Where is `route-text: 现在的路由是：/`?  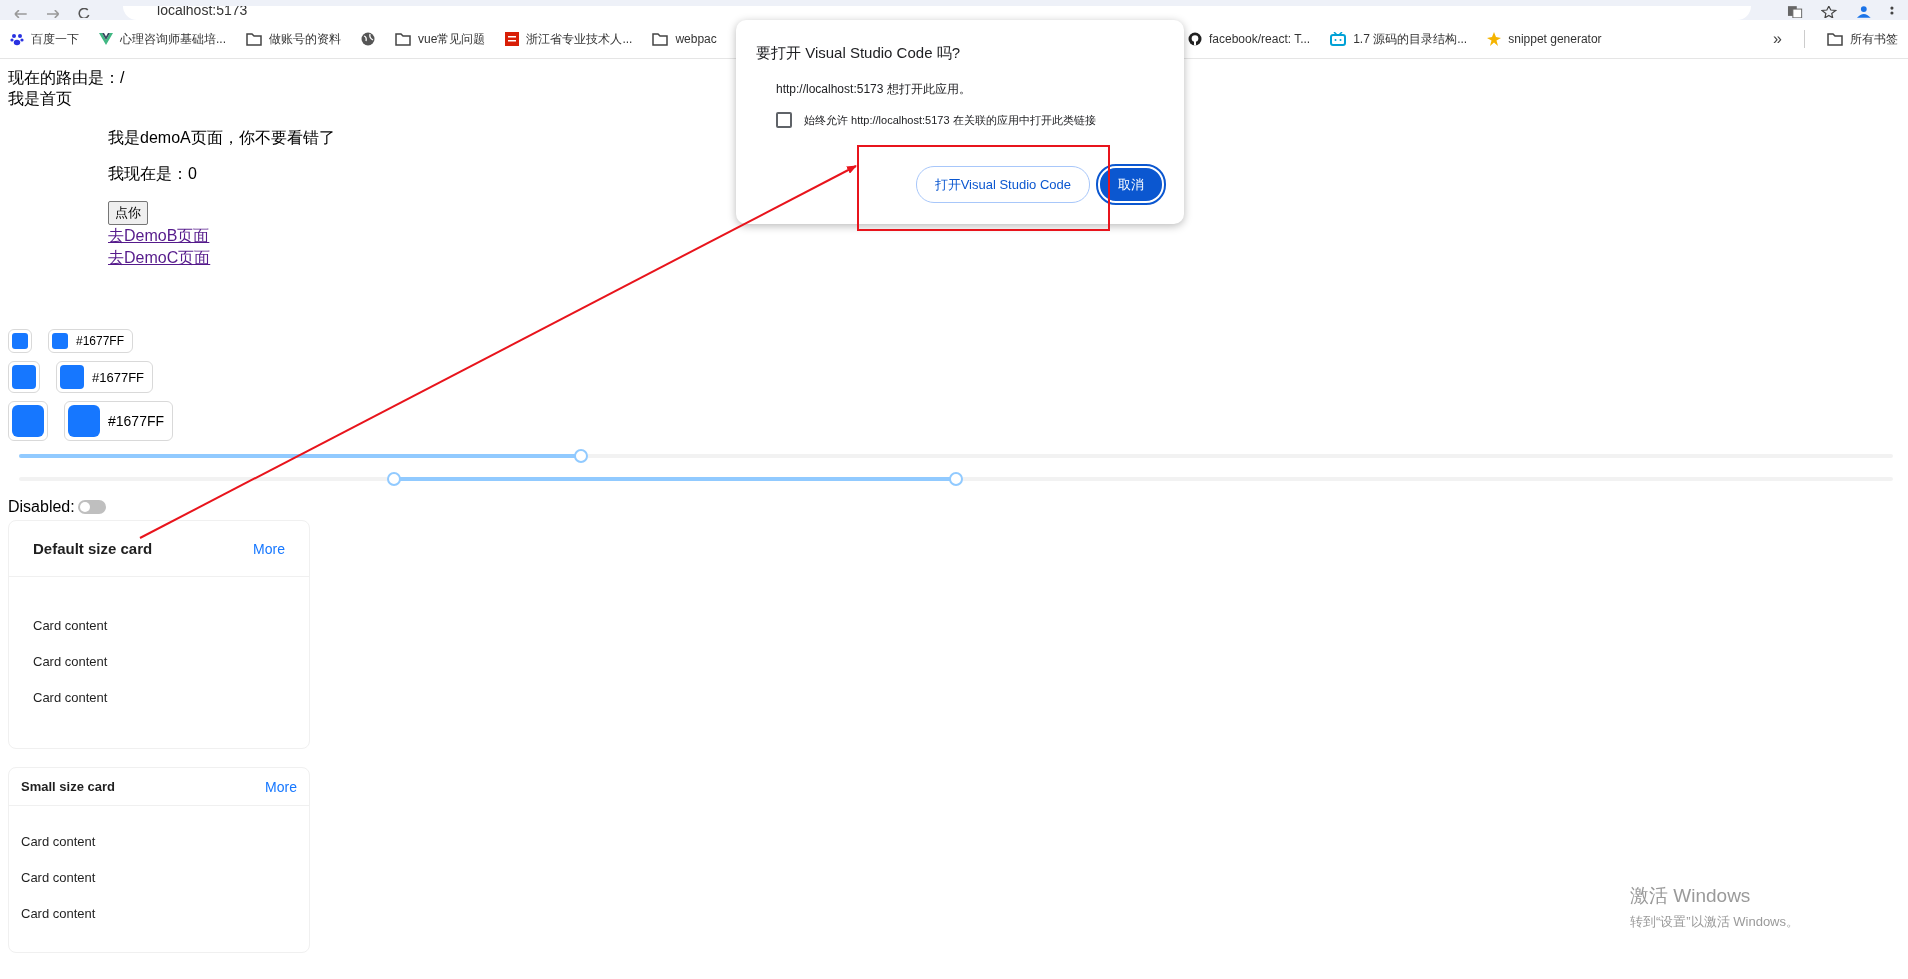 route-text: 现在的路由是：/ is located at coordinates (66, 78).